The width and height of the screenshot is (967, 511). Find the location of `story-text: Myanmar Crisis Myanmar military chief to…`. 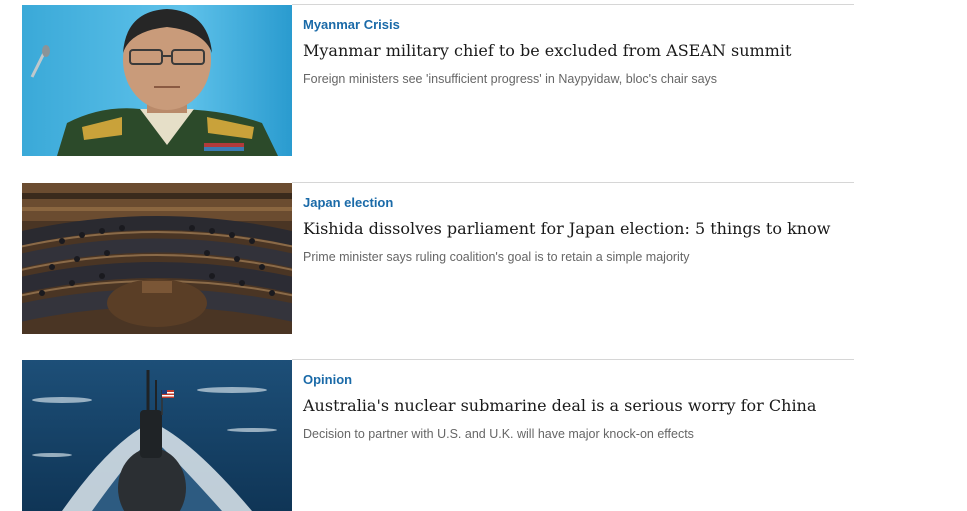

story-text: Myanmar Crisis Myanmar military chief to… is located at coordinates (578, 51).